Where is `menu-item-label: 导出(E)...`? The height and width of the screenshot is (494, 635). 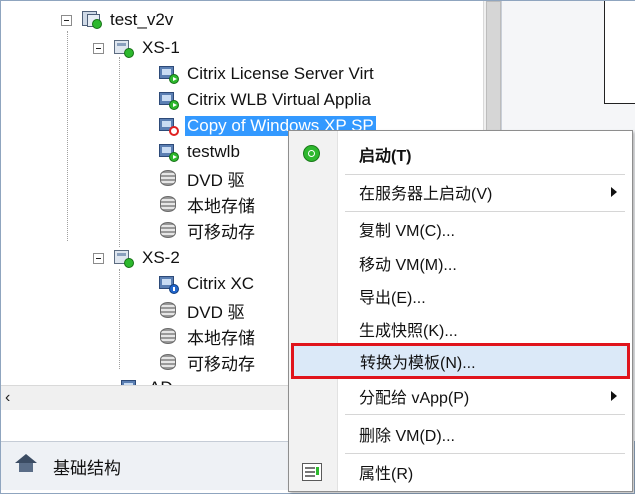 menu-item-label: 导出(E)... is located at coordinates (392, 298).